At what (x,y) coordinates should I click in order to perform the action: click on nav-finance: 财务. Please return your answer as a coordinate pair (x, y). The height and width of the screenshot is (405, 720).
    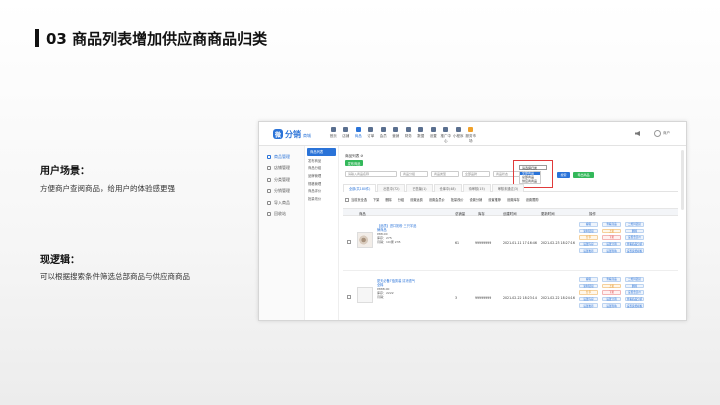
    Looking at the image, I should click on (408, 134).